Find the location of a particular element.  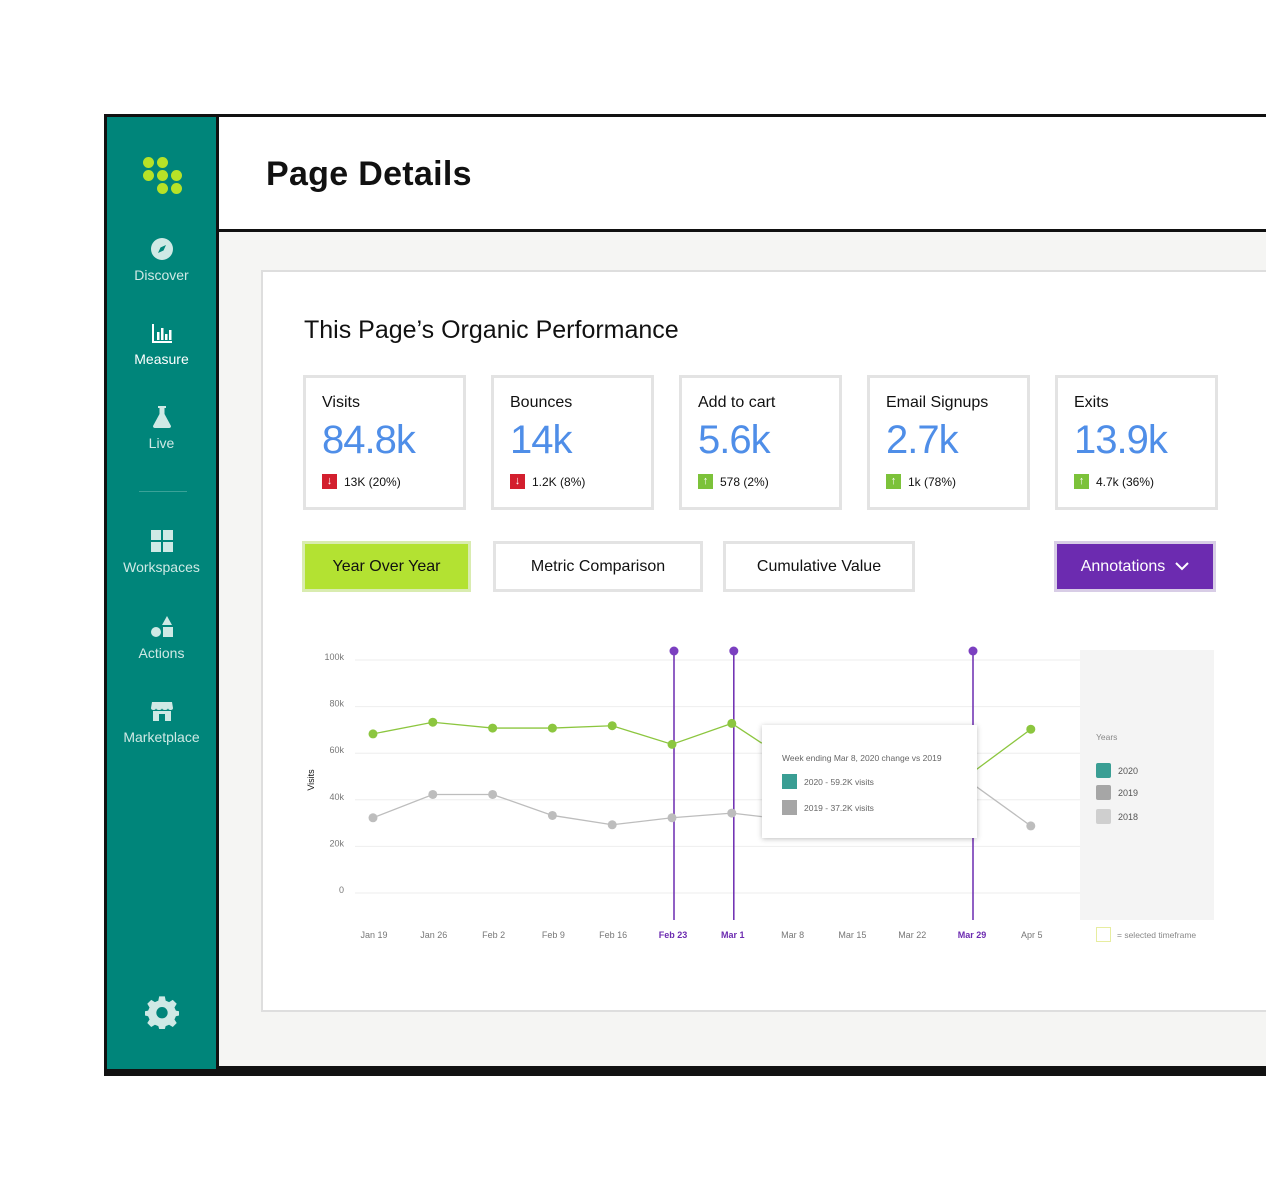

kpi-card-email-signups: Email Signups 2.7k ↑ 1k (78%) is located at coordinates (948, 442).